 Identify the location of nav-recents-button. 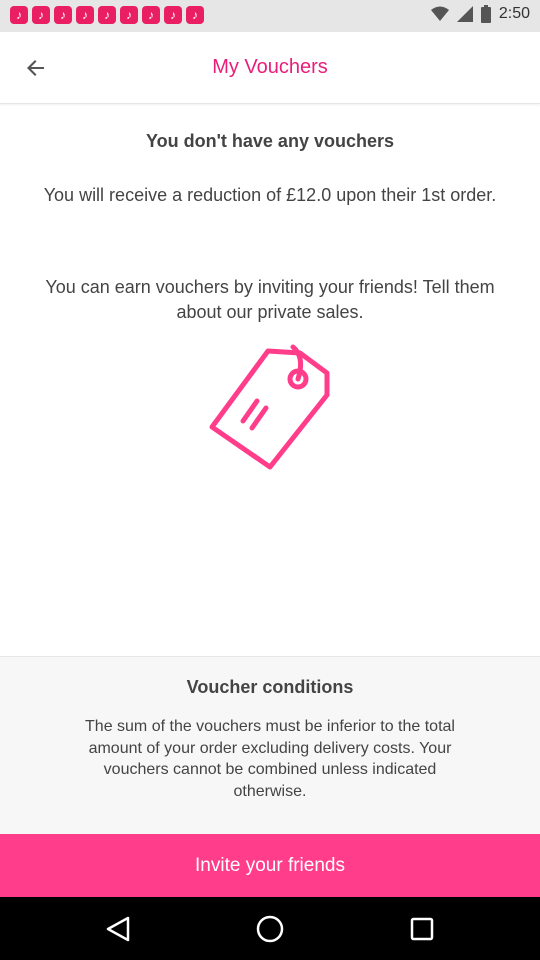
(422, 929).